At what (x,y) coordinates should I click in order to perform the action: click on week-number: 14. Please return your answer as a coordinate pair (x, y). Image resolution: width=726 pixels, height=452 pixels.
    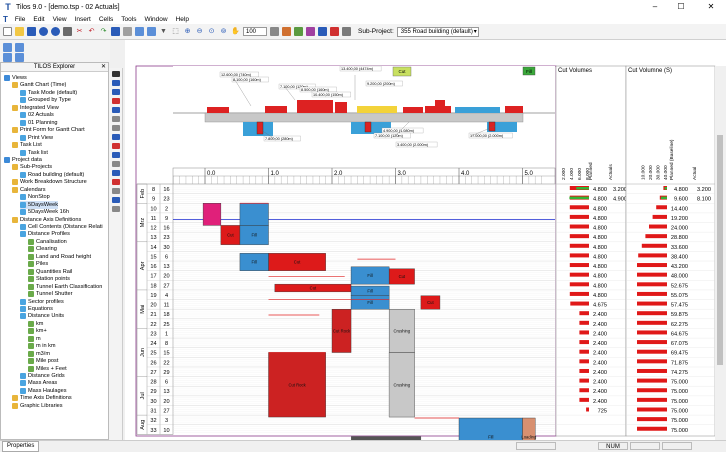
    Looking at the image, I should click on (153, 248).